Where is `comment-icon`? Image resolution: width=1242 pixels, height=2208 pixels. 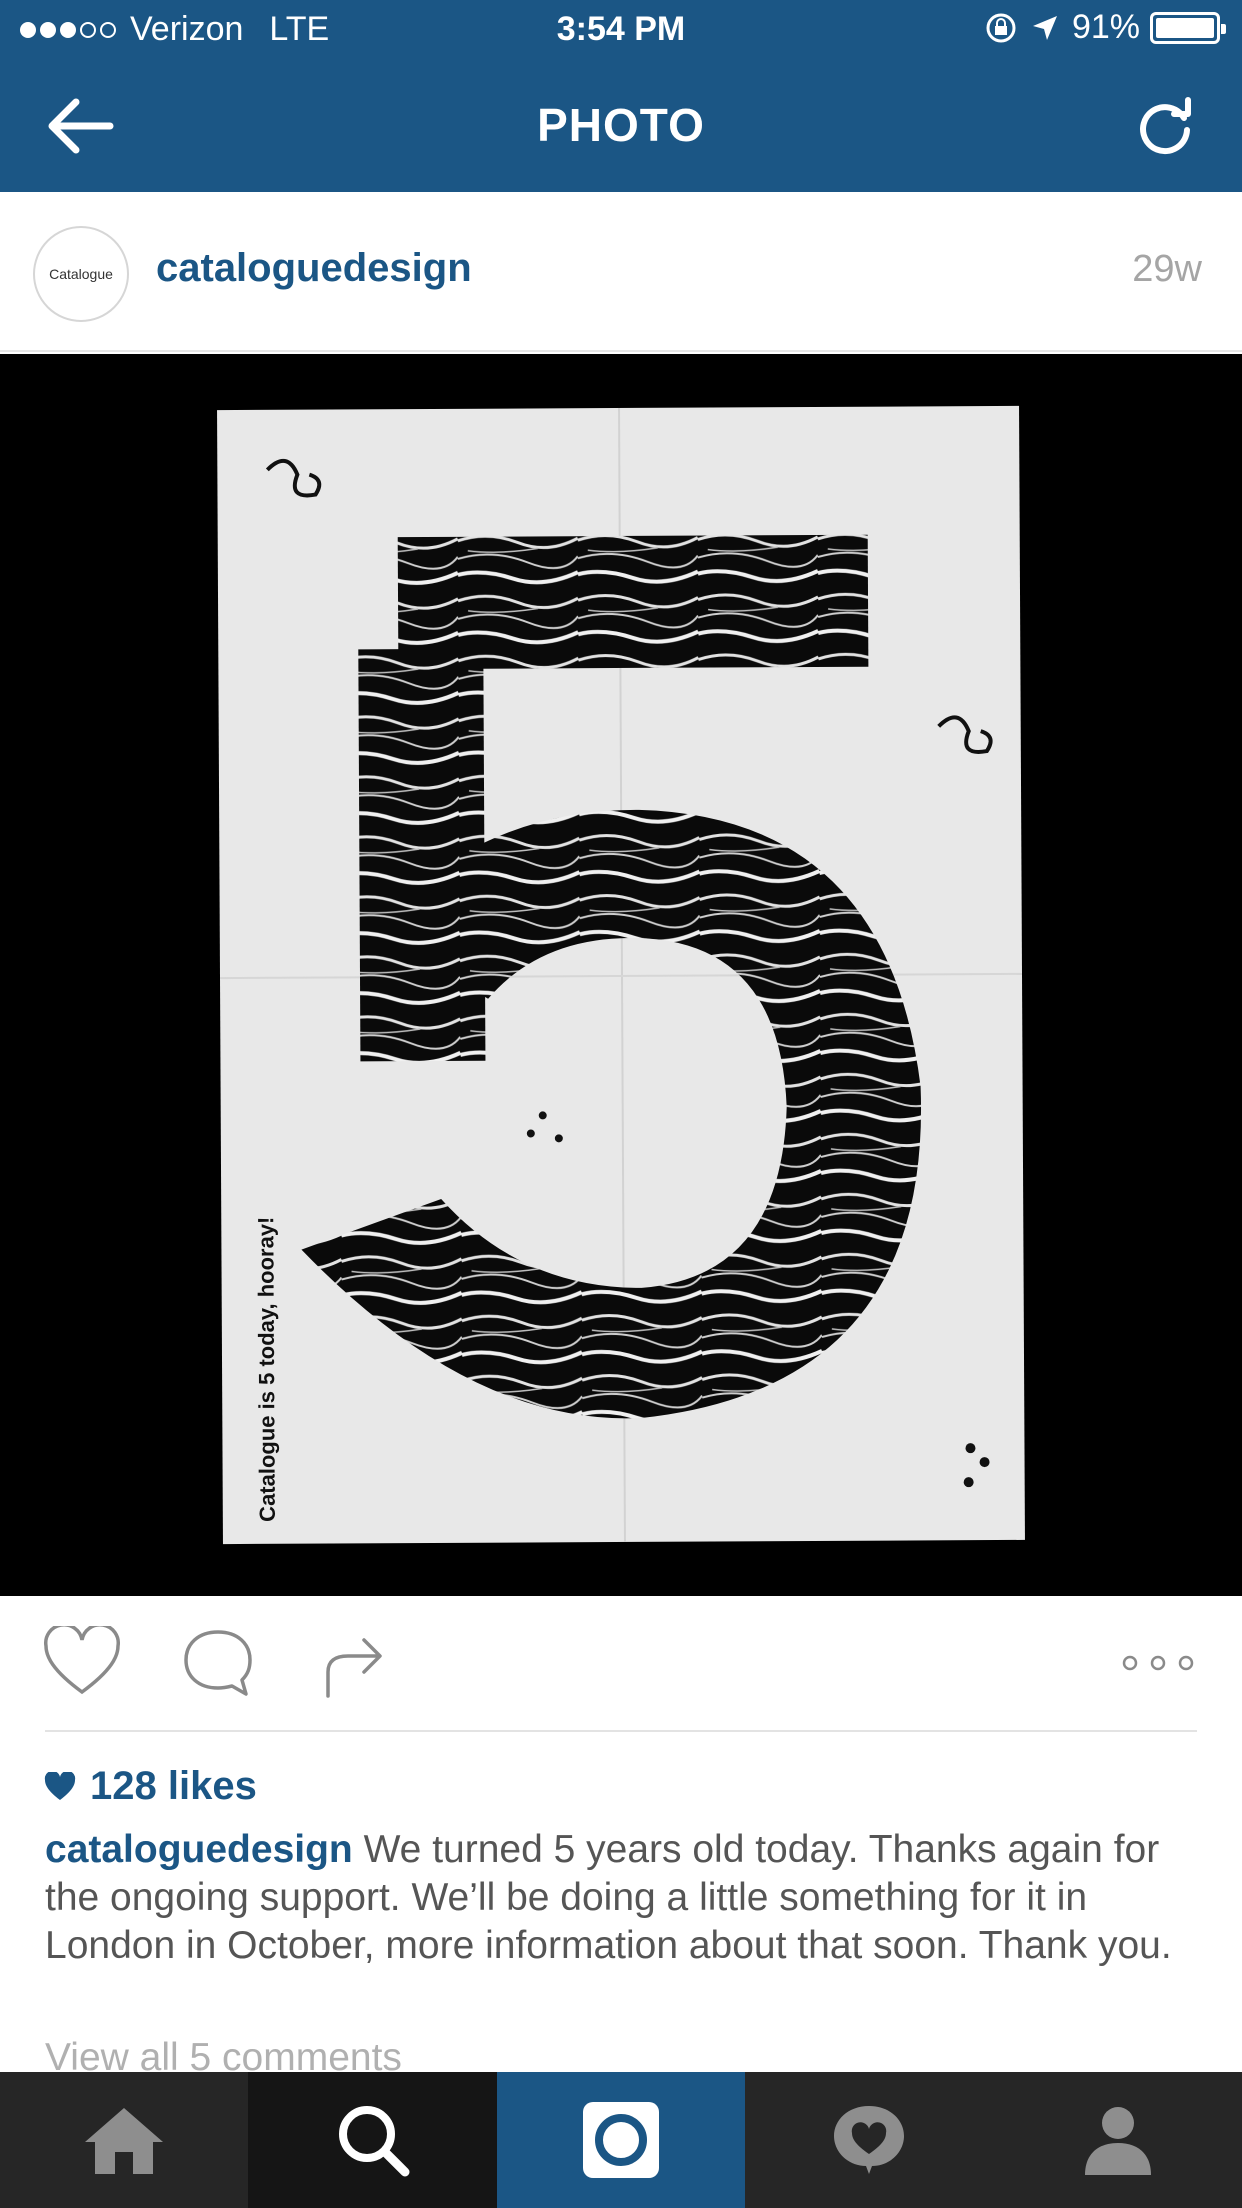 comment-icon is located at coordinates (218, 1663).